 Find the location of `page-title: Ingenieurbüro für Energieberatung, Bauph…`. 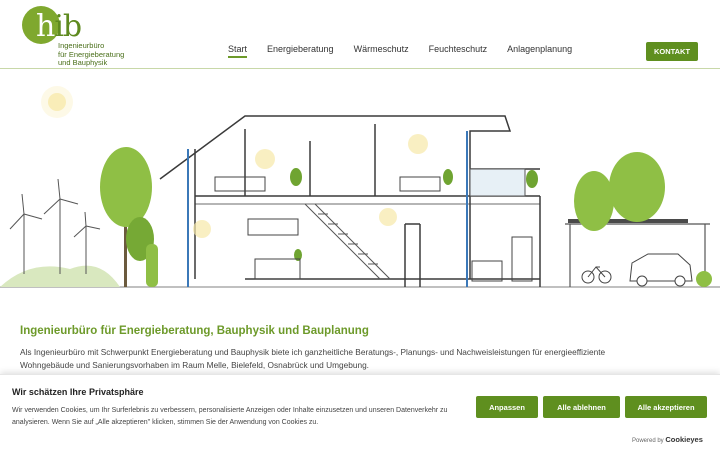

page-title: Ingenieurbüro für Energieberatung, Bauph… is located at coordinates (194, 331).